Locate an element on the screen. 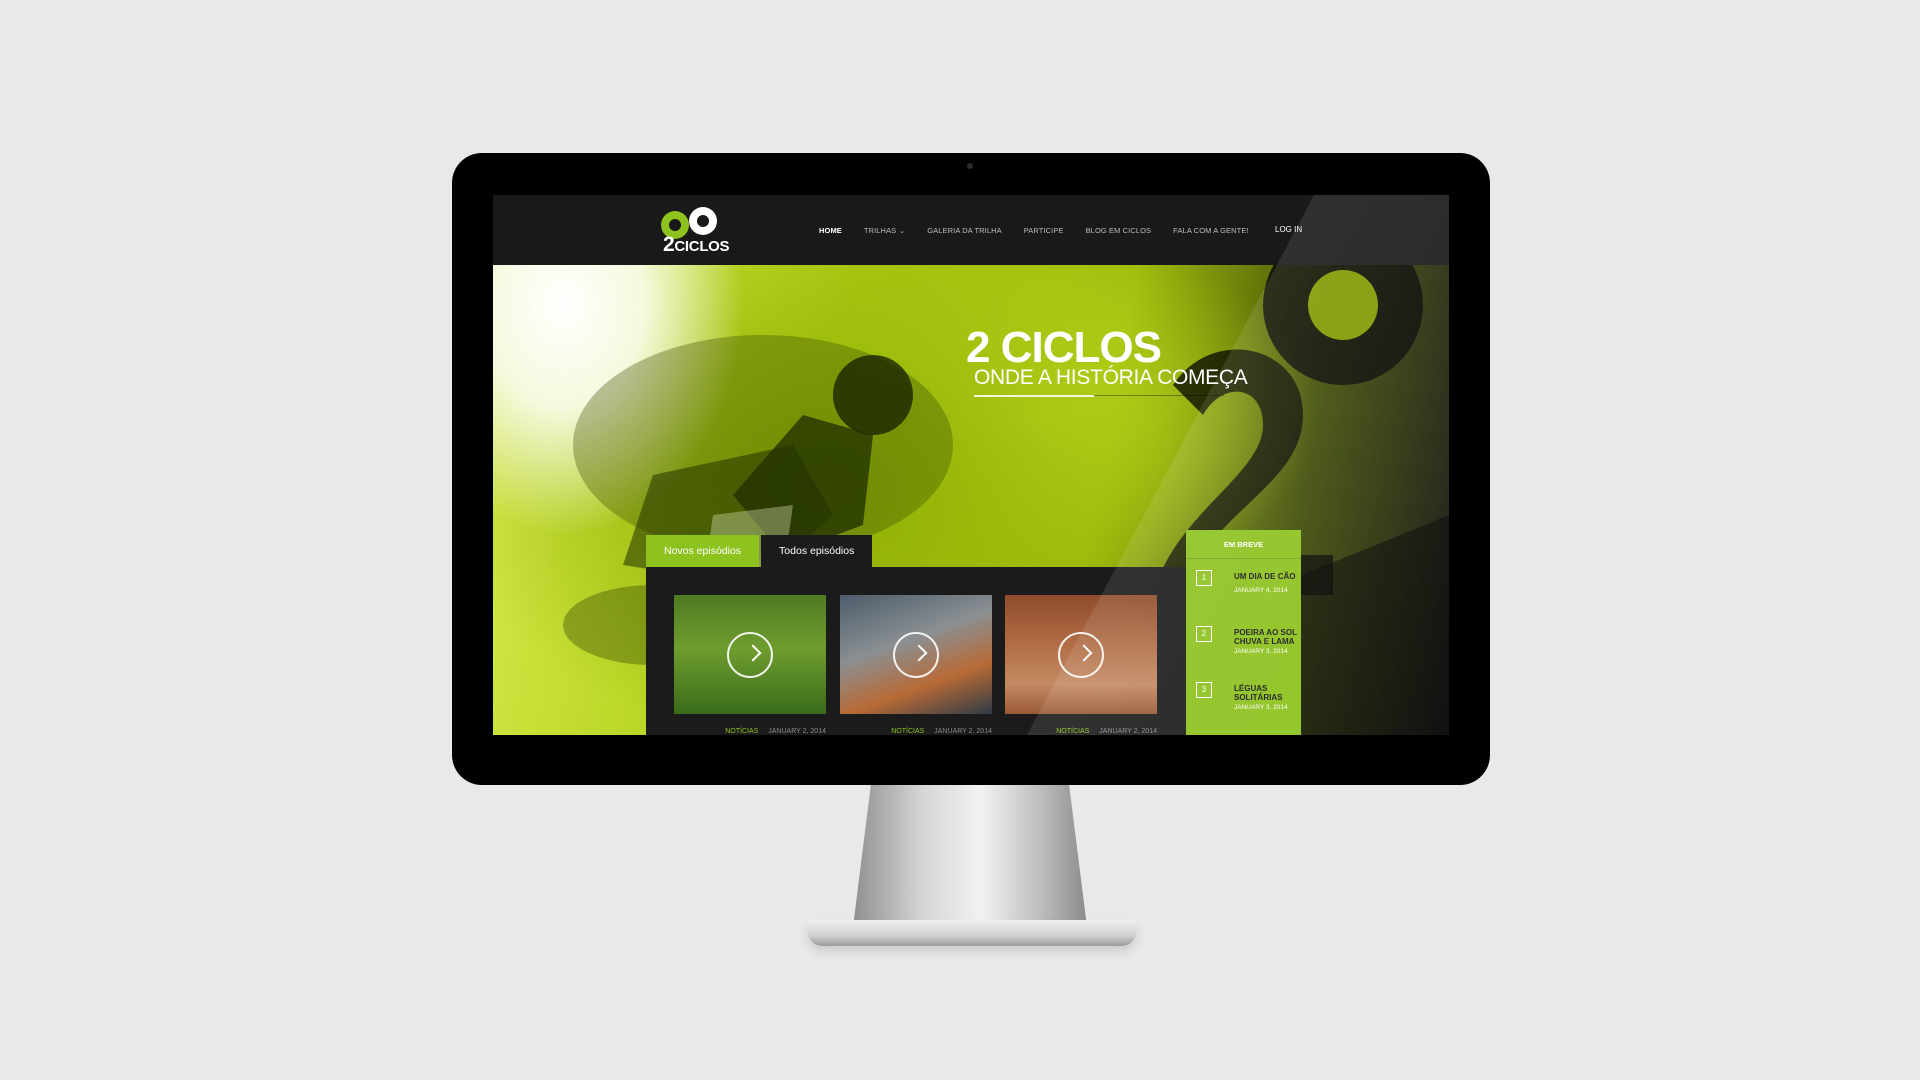  monitor-stand-base is located at coordinates (972, 933).